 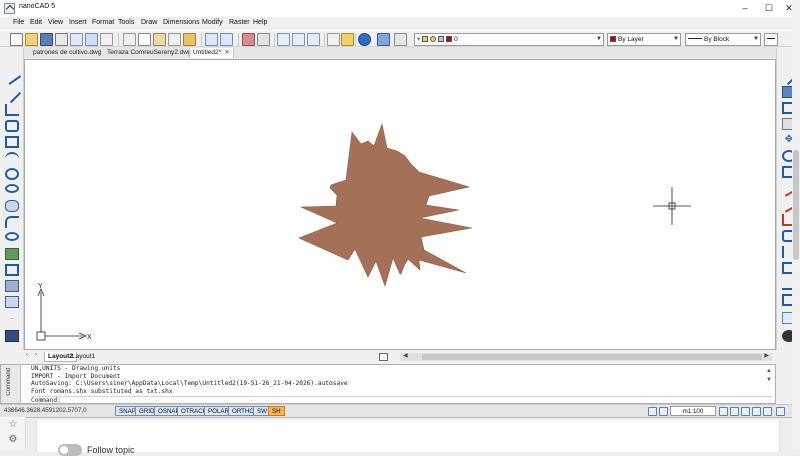 I want to click on maximize-button: ☐, so click(x=769, y=8).